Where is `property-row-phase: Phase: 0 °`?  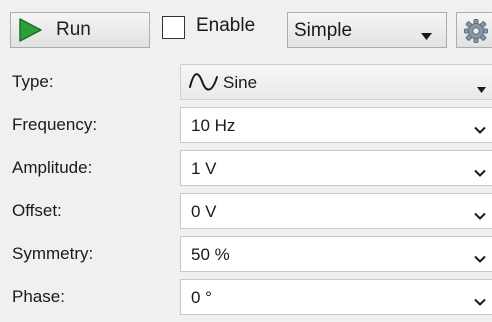
property-row-phase: Phase: 0 ° is located at coordinates (246, 297).